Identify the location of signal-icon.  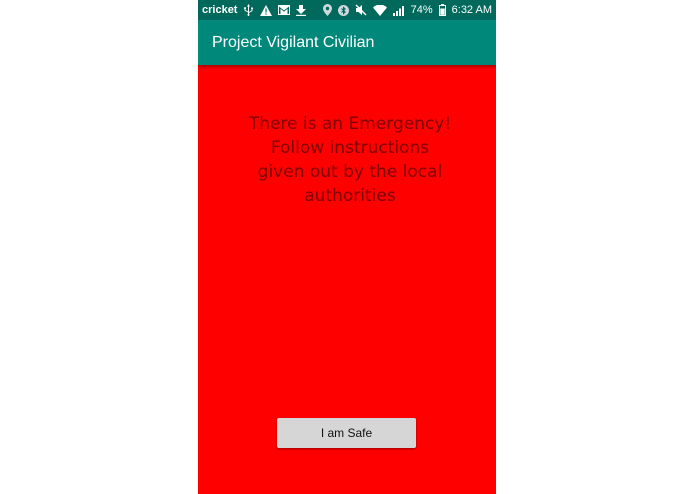
(398, 10).